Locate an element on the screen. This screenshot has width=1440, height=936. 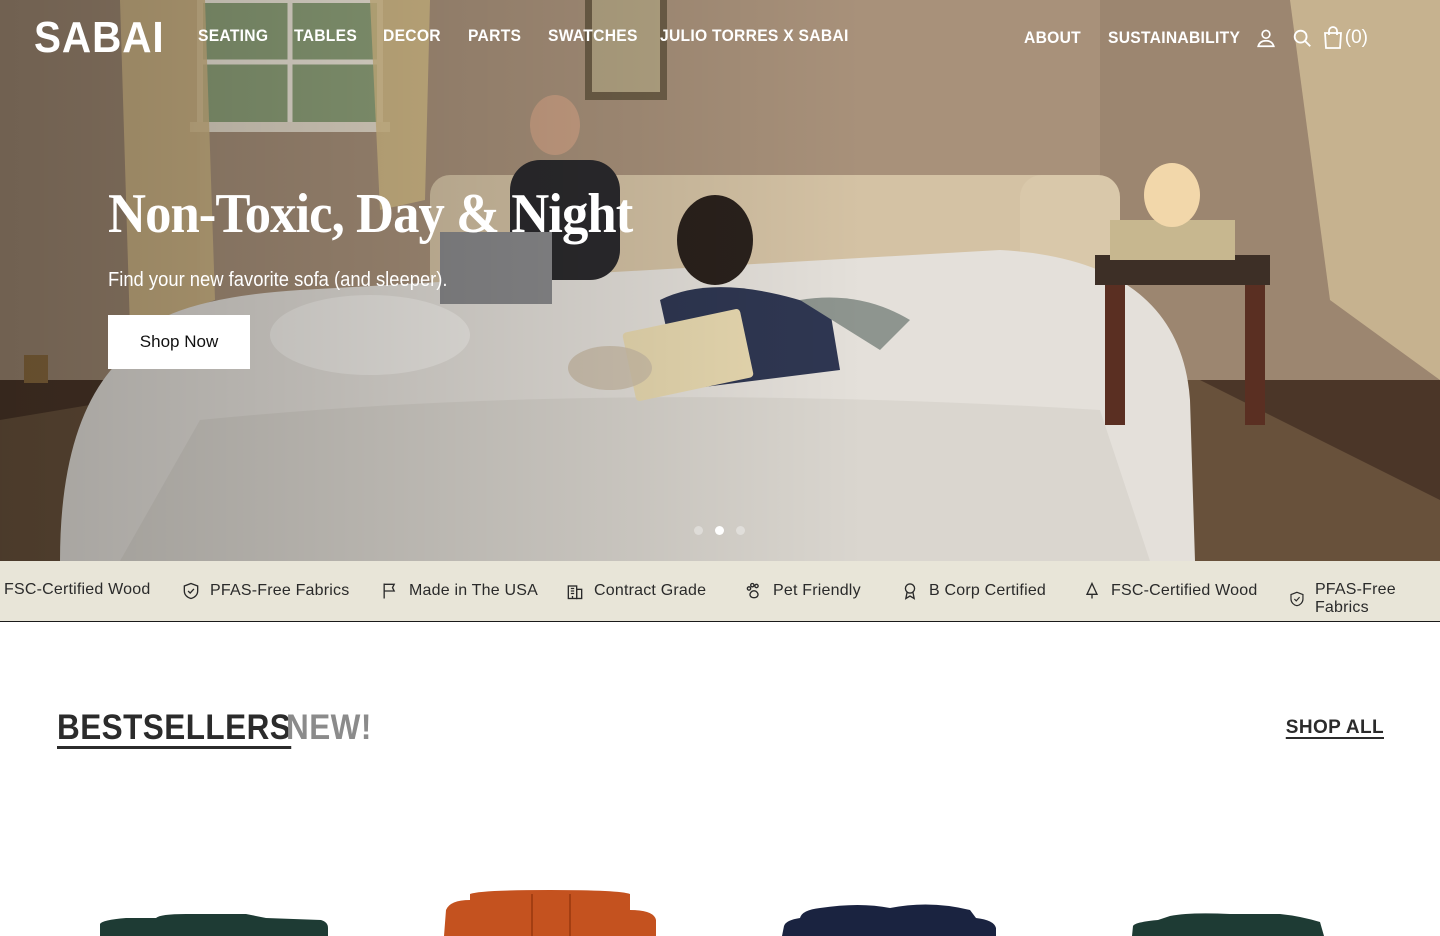
product-tabs: BESTSELLERS NEW! is located at coordinates (219, 728).